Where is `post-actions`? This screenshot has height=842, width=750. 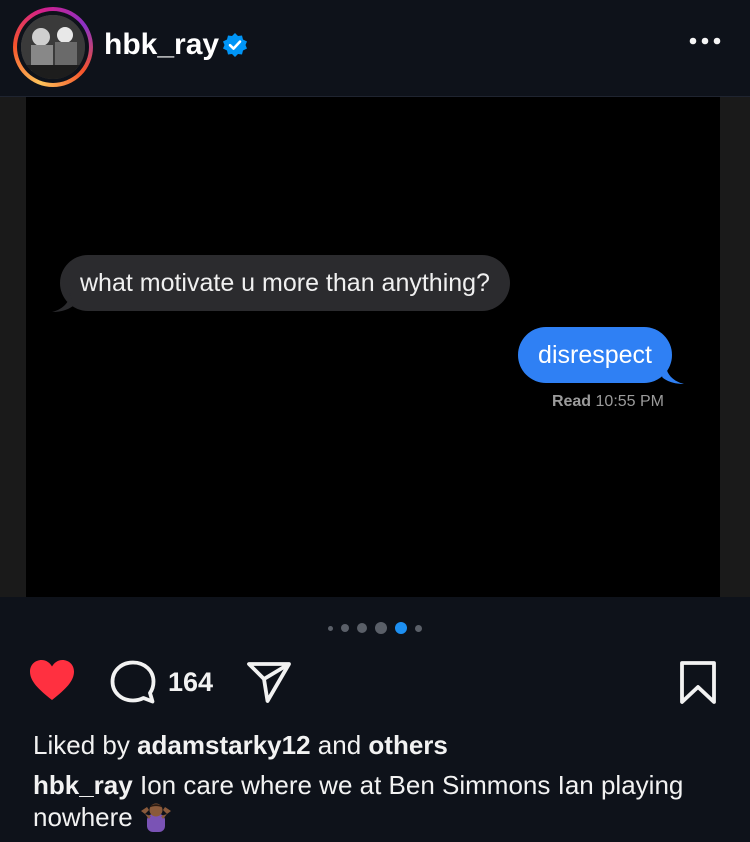
post-actions is located at coordinates (375, 682).